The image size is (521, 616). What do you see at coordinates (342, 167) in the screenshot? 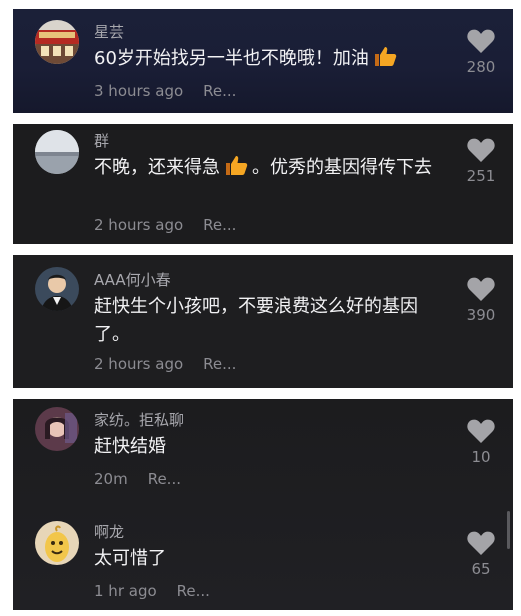
I see `comment-text-part: 。优秀的基因得传下去` at bounding box center [342, 167].